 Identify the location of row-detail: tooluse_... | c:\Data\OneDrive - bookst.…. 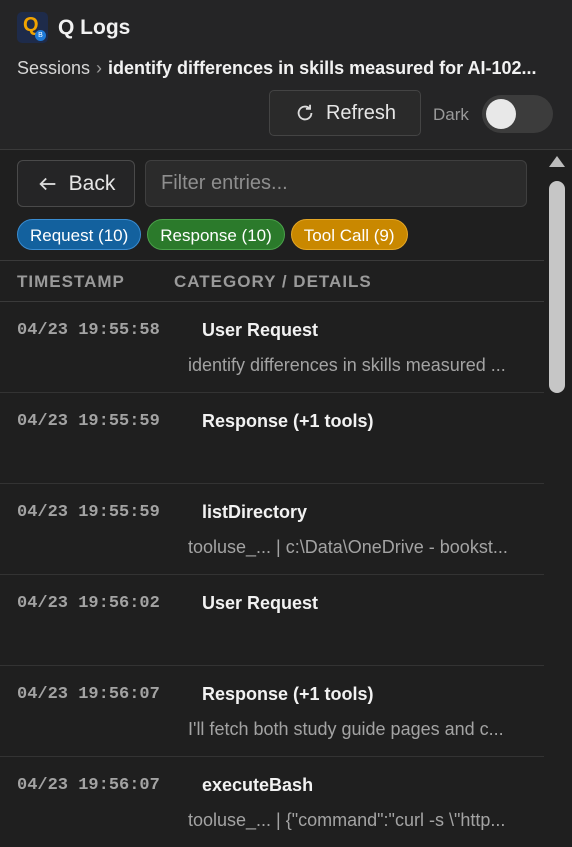
(348, 547).